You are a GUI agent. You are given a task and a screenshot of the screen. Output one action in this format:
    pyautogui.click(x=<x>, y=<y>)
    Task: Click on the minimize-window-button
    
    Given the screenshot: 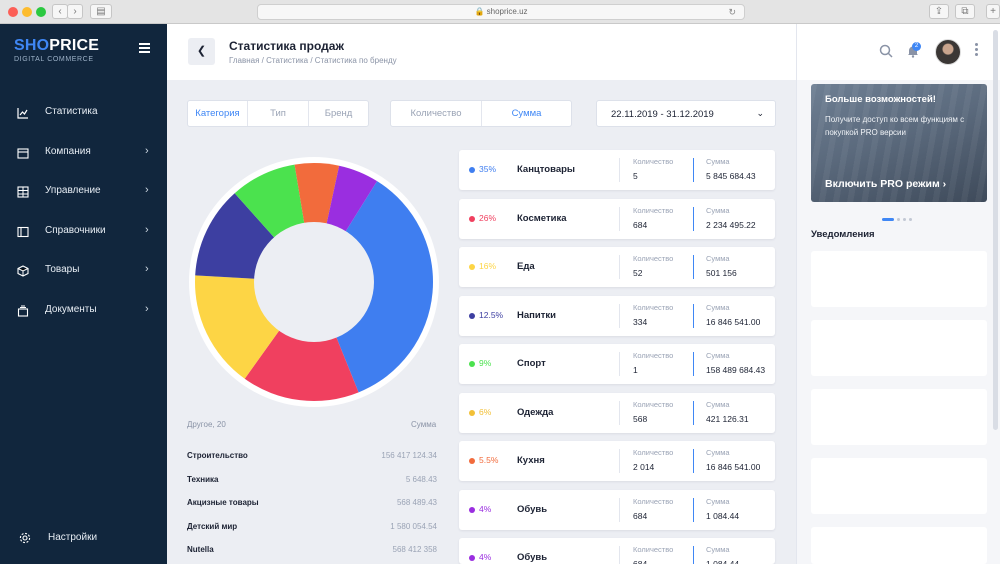 What is the action you would take?
    pyautogui.click(x=27, y=12)
    